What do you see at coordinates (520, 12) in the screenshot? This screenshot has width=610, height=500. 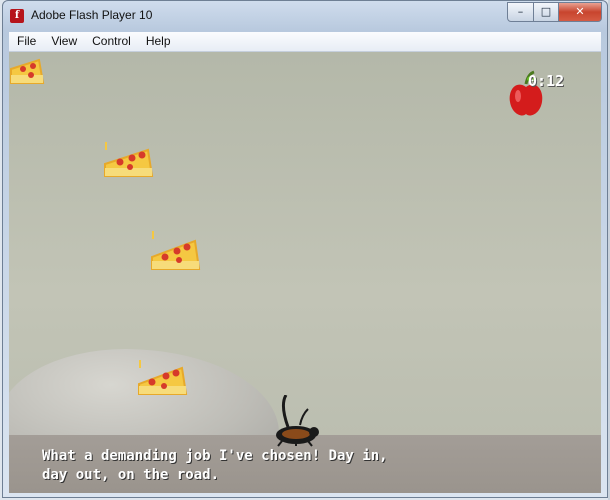 I see `minimize-button: –` at bounding box center [520, 12].